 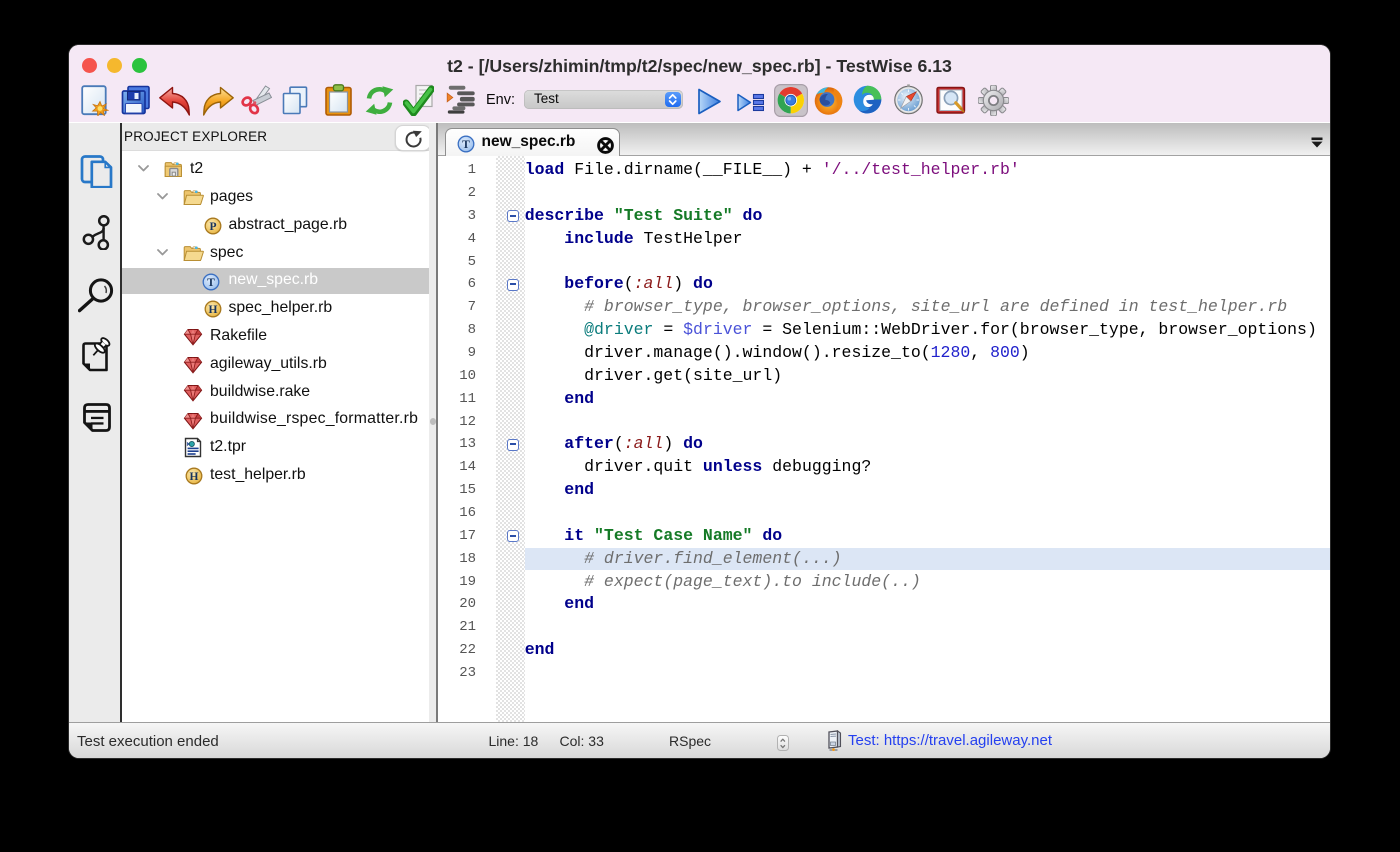 I want to click on svg-text: P, so click(x=212, y=227).